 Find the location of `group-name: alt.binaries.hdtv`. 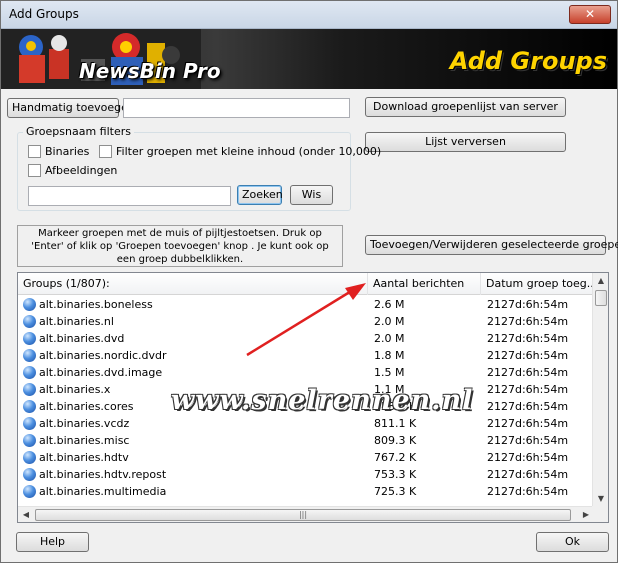

group-name: alt.binaries.hdtv is located at coordinates (84, 457).